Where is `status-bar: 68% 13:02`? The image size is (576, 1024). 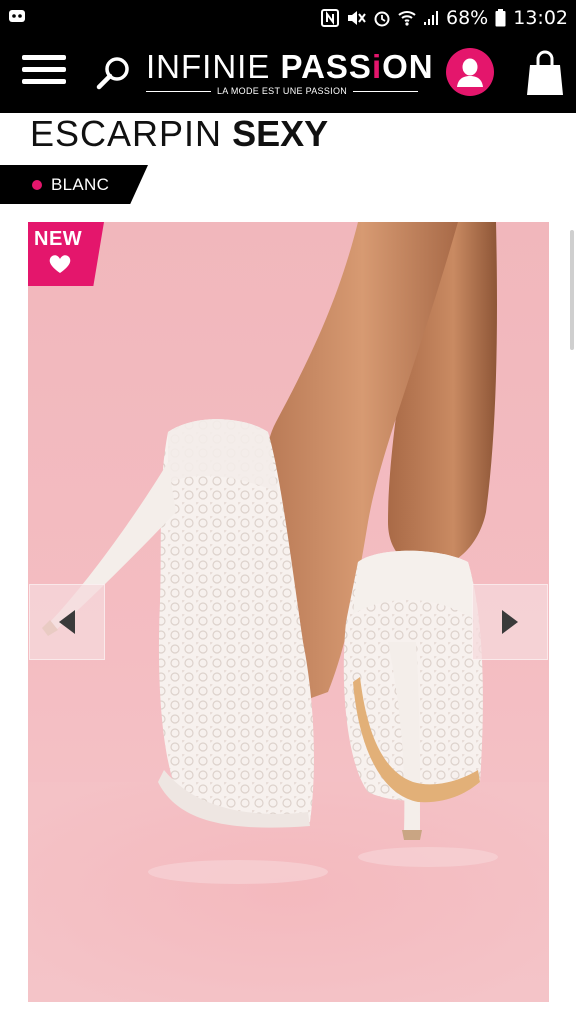 status-bar: 68% 13:02 is located at coordinates (288, 17).